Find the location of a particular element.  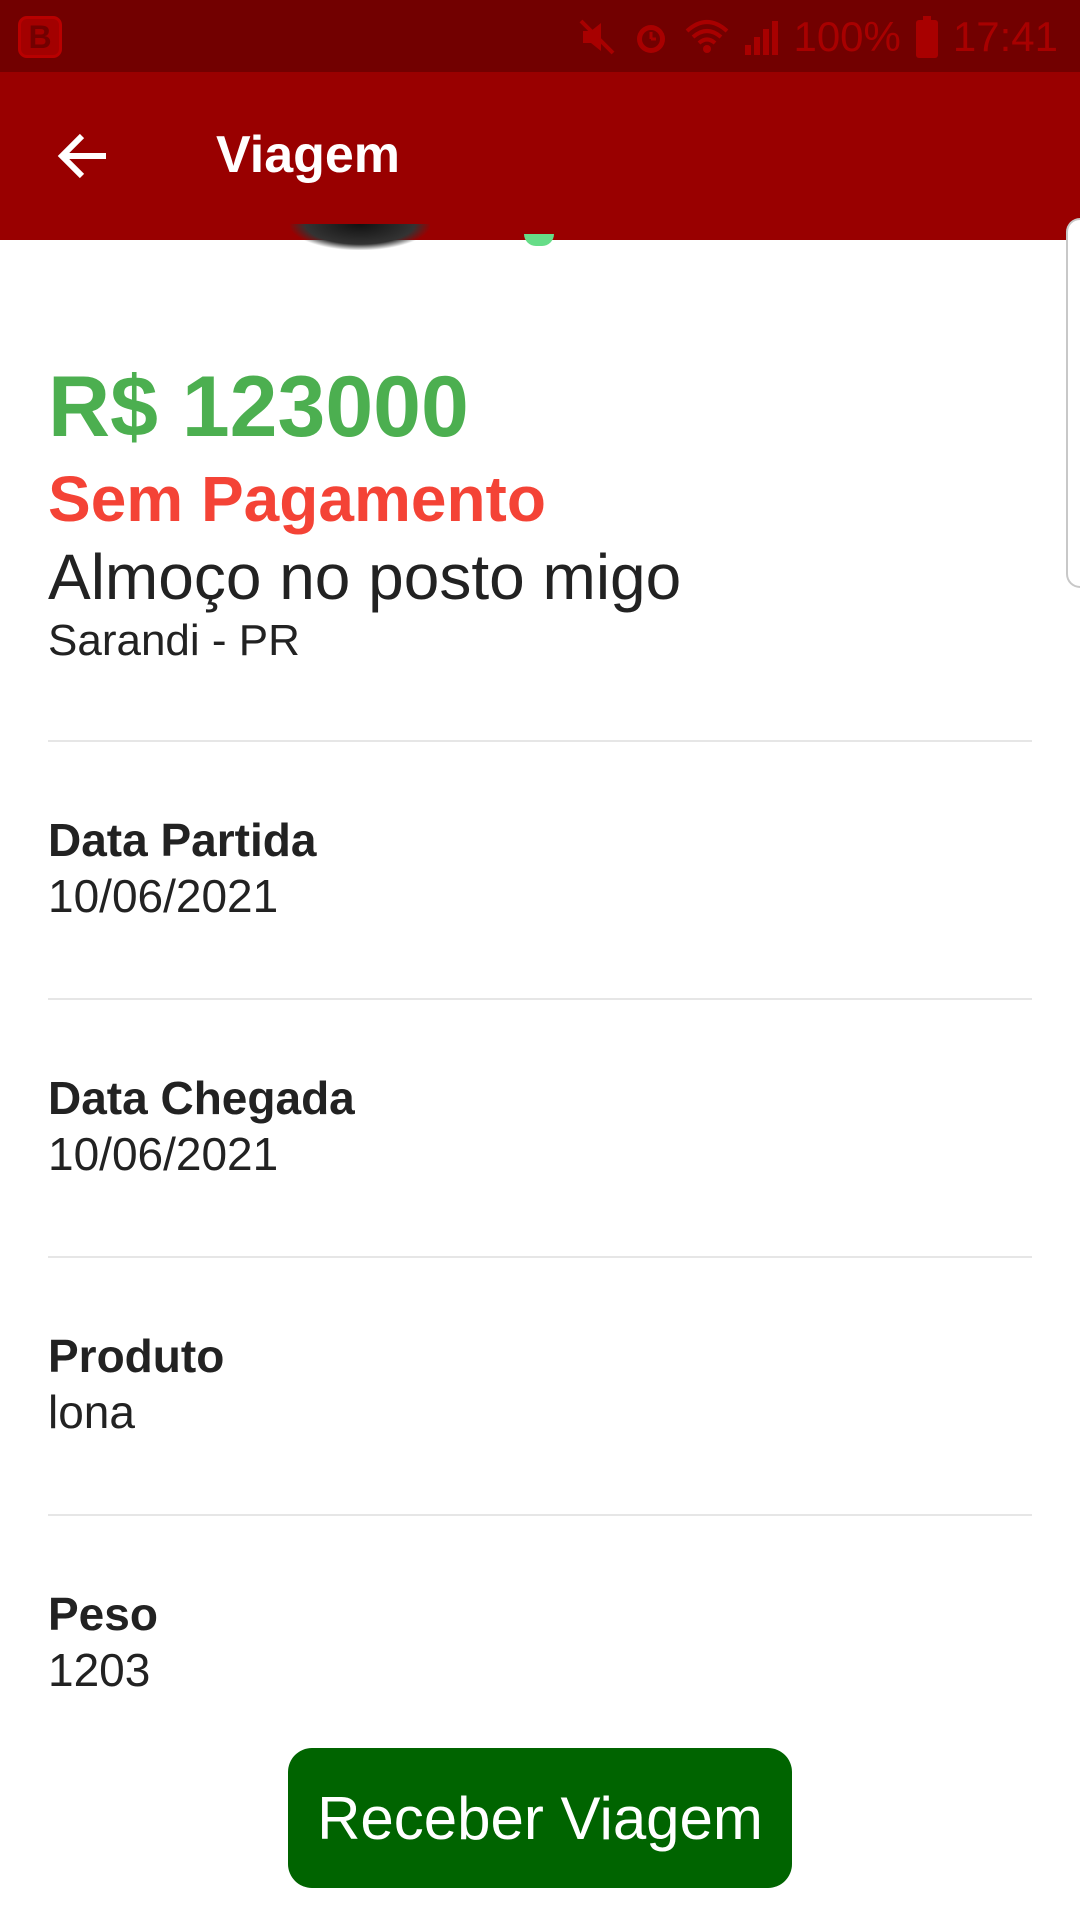

back-button is located at coordinates (82, 158).